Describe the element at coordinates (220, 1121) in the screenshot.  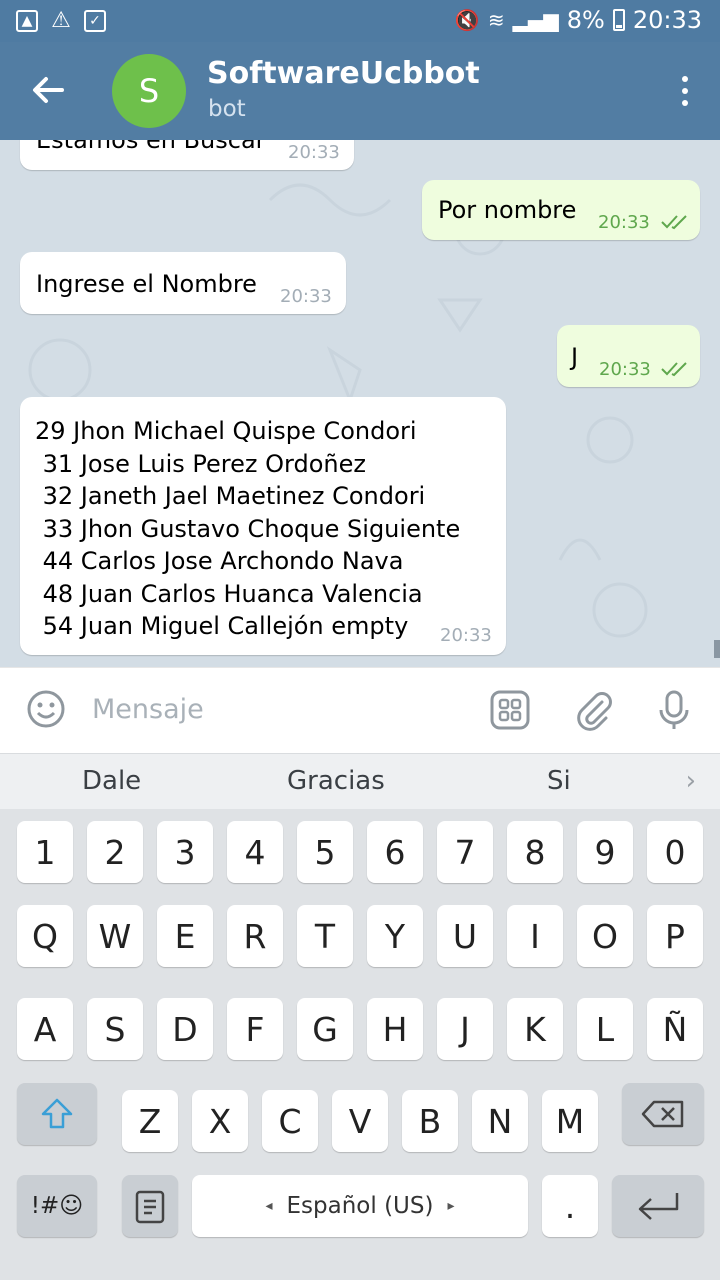
I see `key-x: X` at that location.